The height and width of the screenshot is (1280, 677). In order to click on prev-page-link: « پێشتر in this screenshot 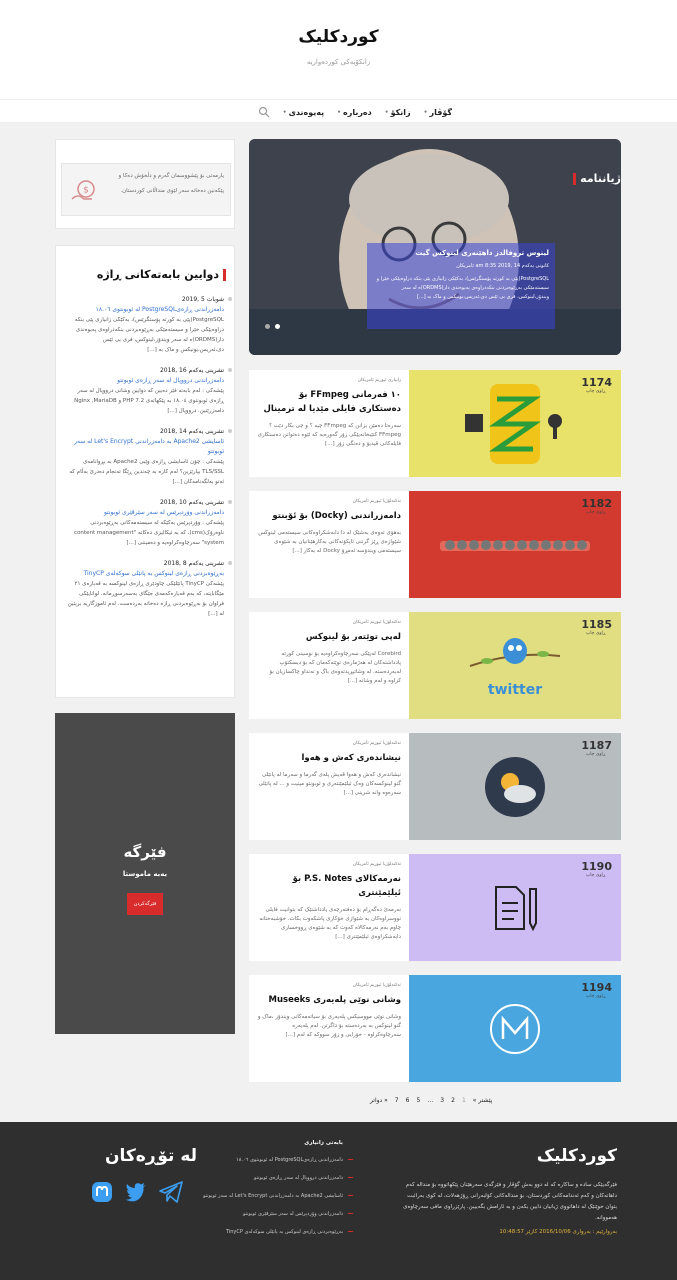, I will do `click(483, 1100)`.